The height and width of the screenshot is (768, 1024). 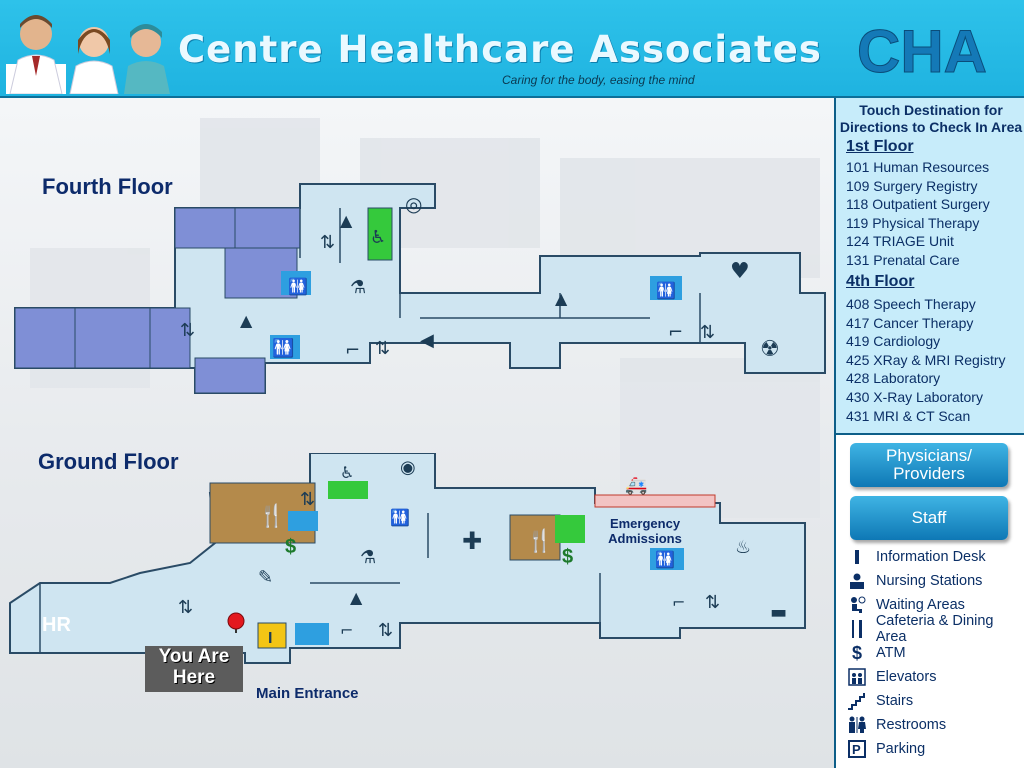 I want to click on legend-nursing-stations: Nursing Stations, so click(x=914, y=581).